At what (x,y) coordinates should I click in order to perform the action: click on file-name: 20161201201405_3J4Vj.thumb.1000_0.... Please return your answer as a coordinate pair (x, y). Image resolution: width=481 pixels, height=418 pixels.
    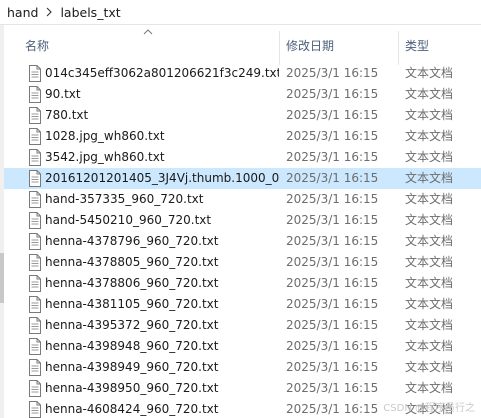
    Looking at the image, I should click on (162, 178).